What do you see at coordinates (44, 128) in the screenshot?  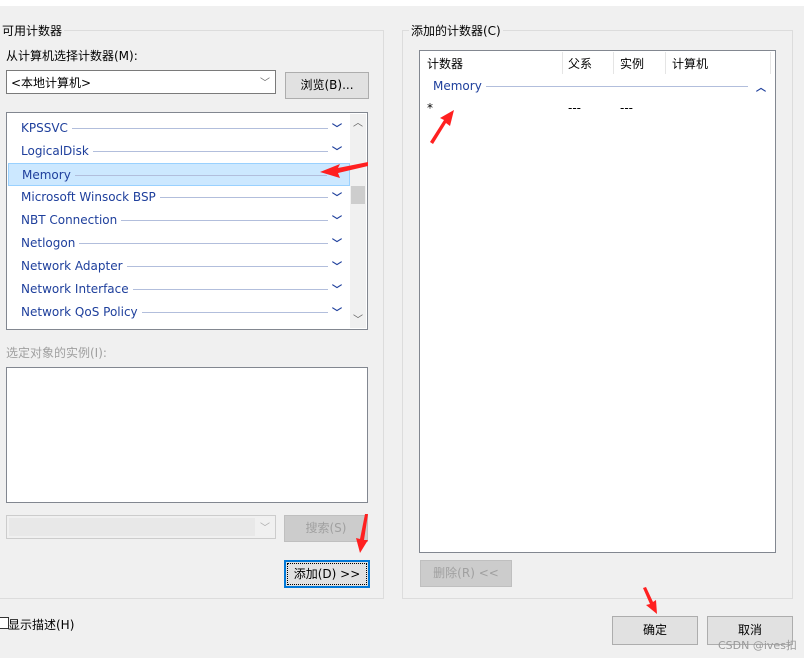 I see `counter-item-label: KPSSVC` at bounding box center [44, 128].